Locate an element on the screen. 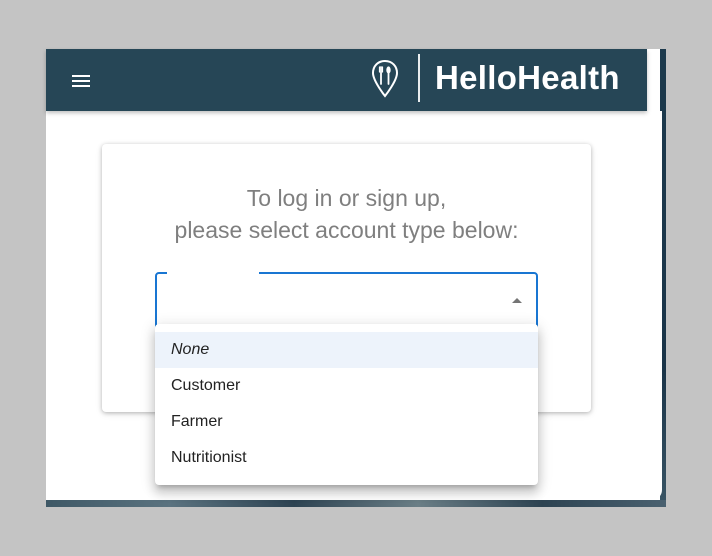  prompt-line-2: please select account type below: is located at coordinates (346, 230).